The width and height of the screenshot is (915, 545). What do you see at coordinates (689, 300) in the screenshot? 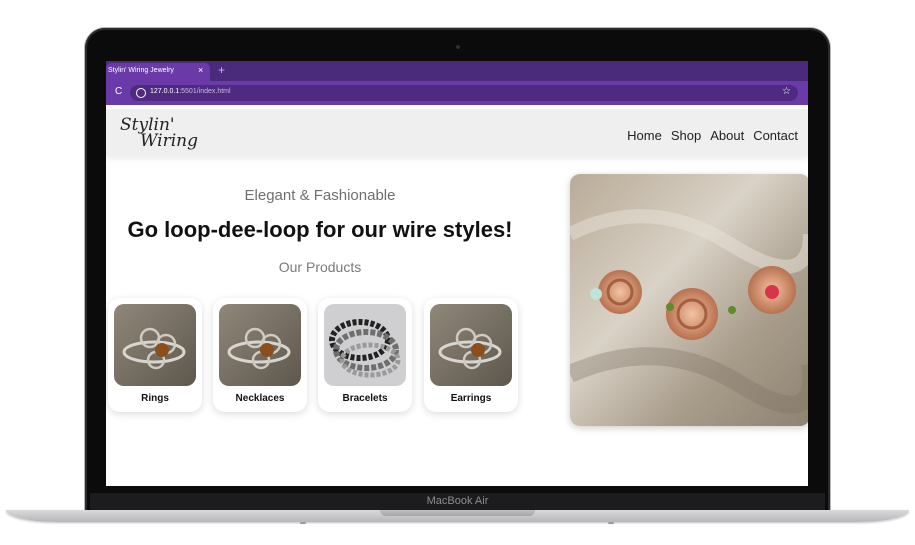
I see `hero-rings-photo` at bounding box center [689, 300].